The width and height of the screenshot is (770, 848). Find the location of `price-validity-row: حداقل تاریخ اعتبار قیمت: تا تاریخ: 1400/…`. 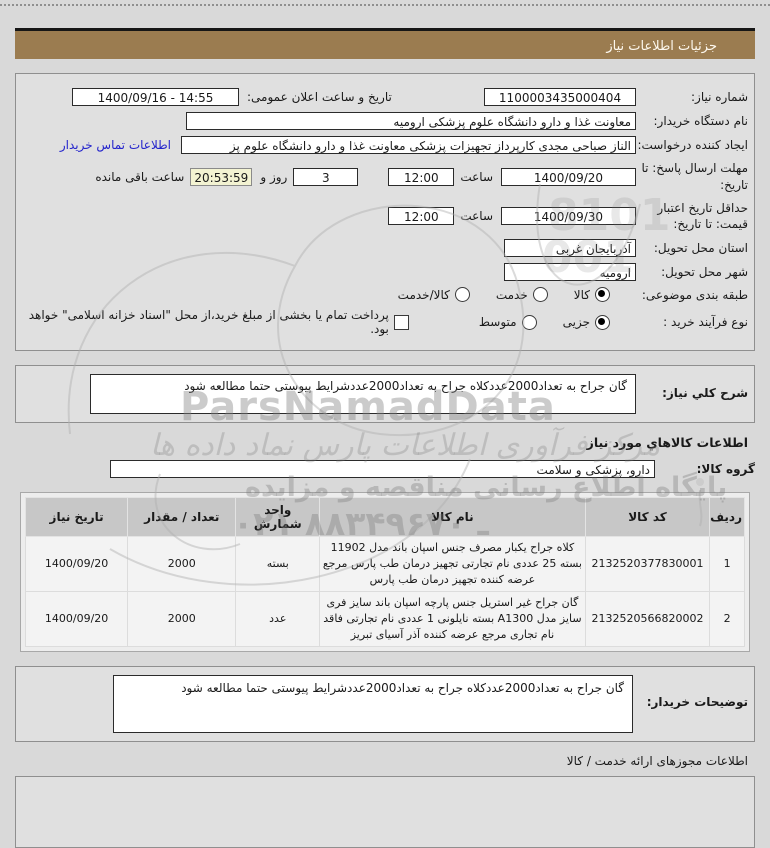

price-validity-row: حداقل تاریخ اعتبار قیمت: تا تاریخ: 1400/… is located at coordinates (385, 217).